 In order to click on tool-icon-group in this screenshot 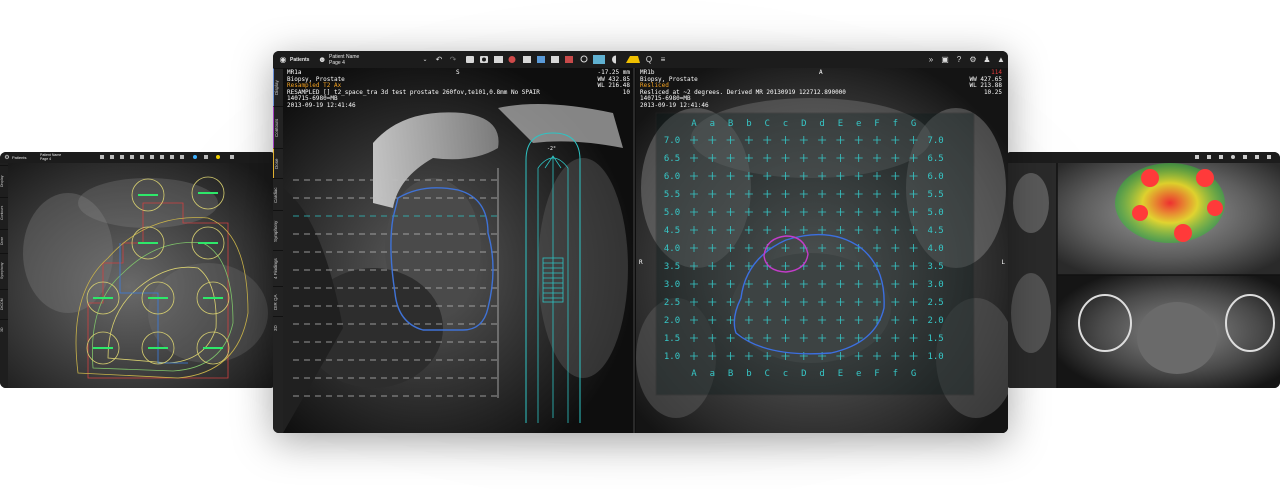, I will do `click(556, 60)`.